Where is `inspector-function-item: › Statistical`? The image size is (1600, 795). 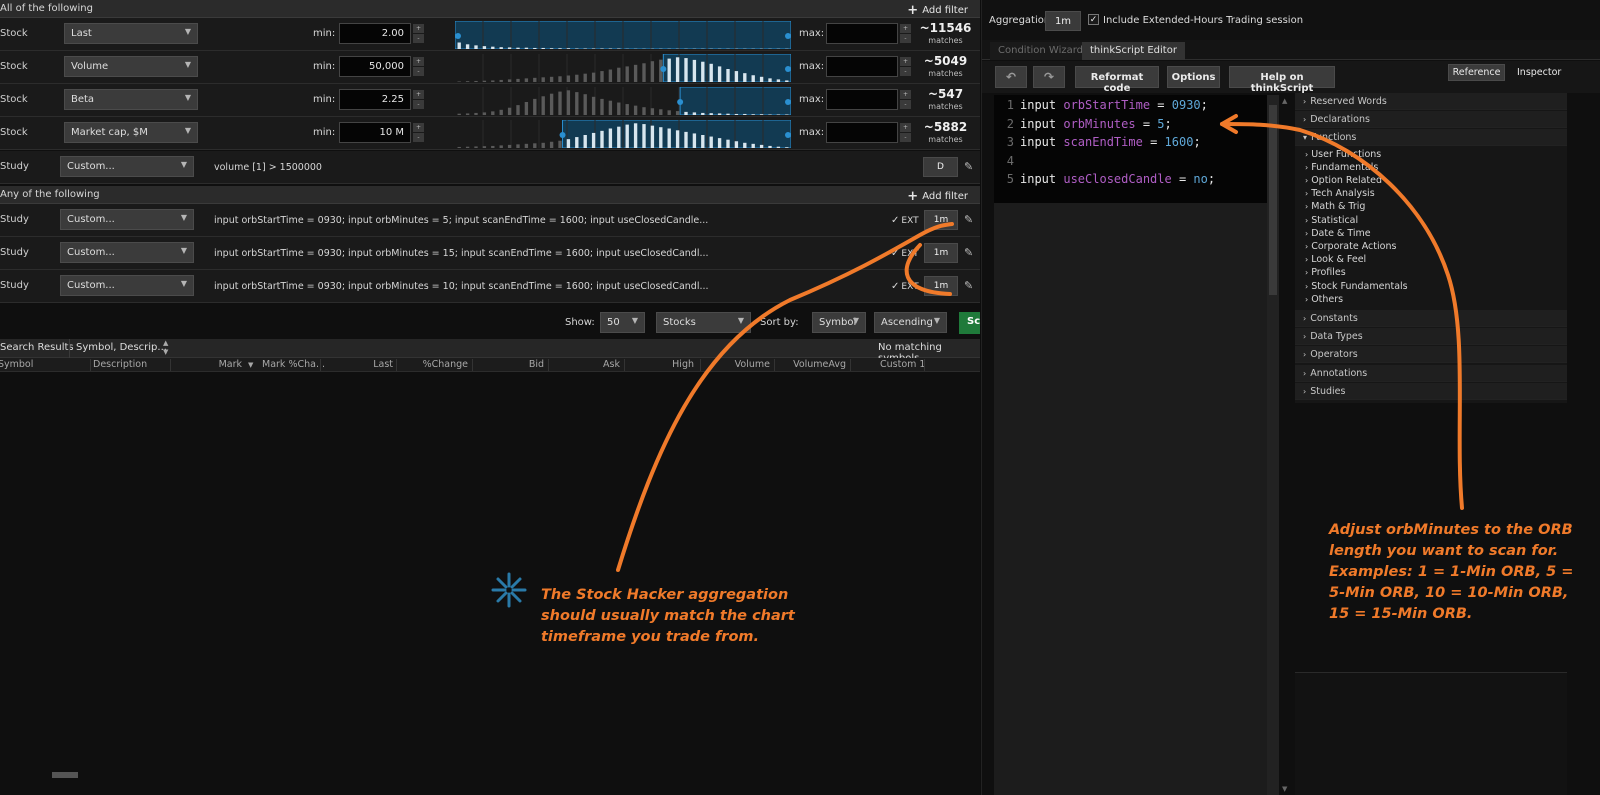 inspector-function-item: › Statistical is located at coordinates (1331, 220).